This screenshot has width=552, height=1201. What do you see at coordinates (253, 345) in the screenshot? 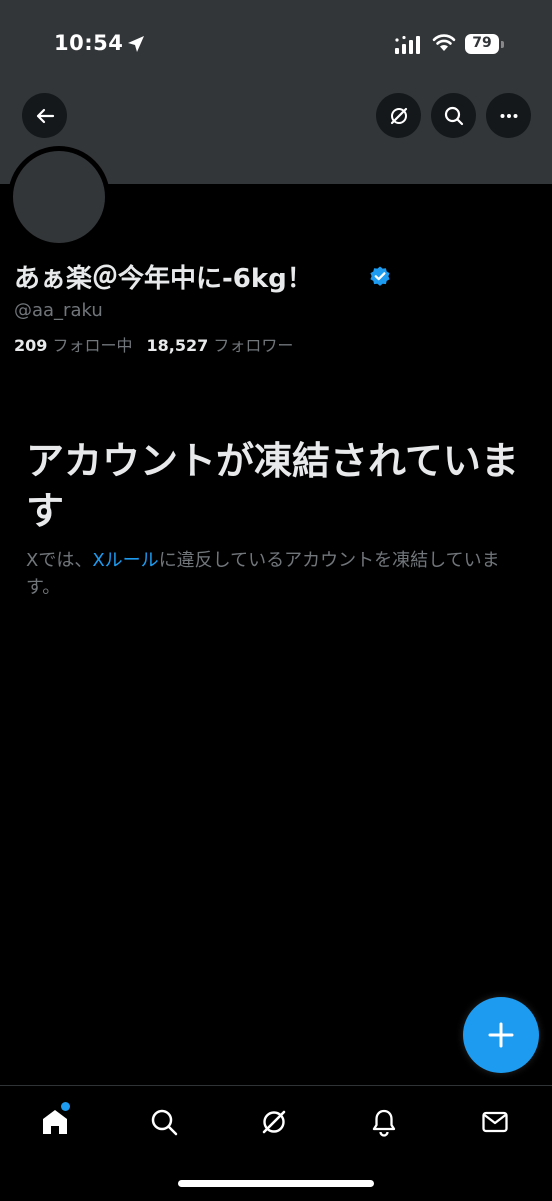
I see `followers-label: フォロワー` at bounding box center [253, 345].